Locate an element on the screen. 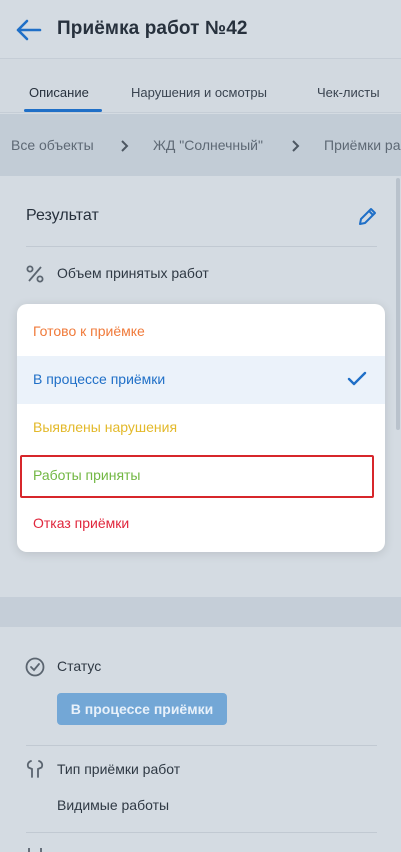 This screenshot has width=401, height=852. checkmark-icon is located at coordinates (357, 378).